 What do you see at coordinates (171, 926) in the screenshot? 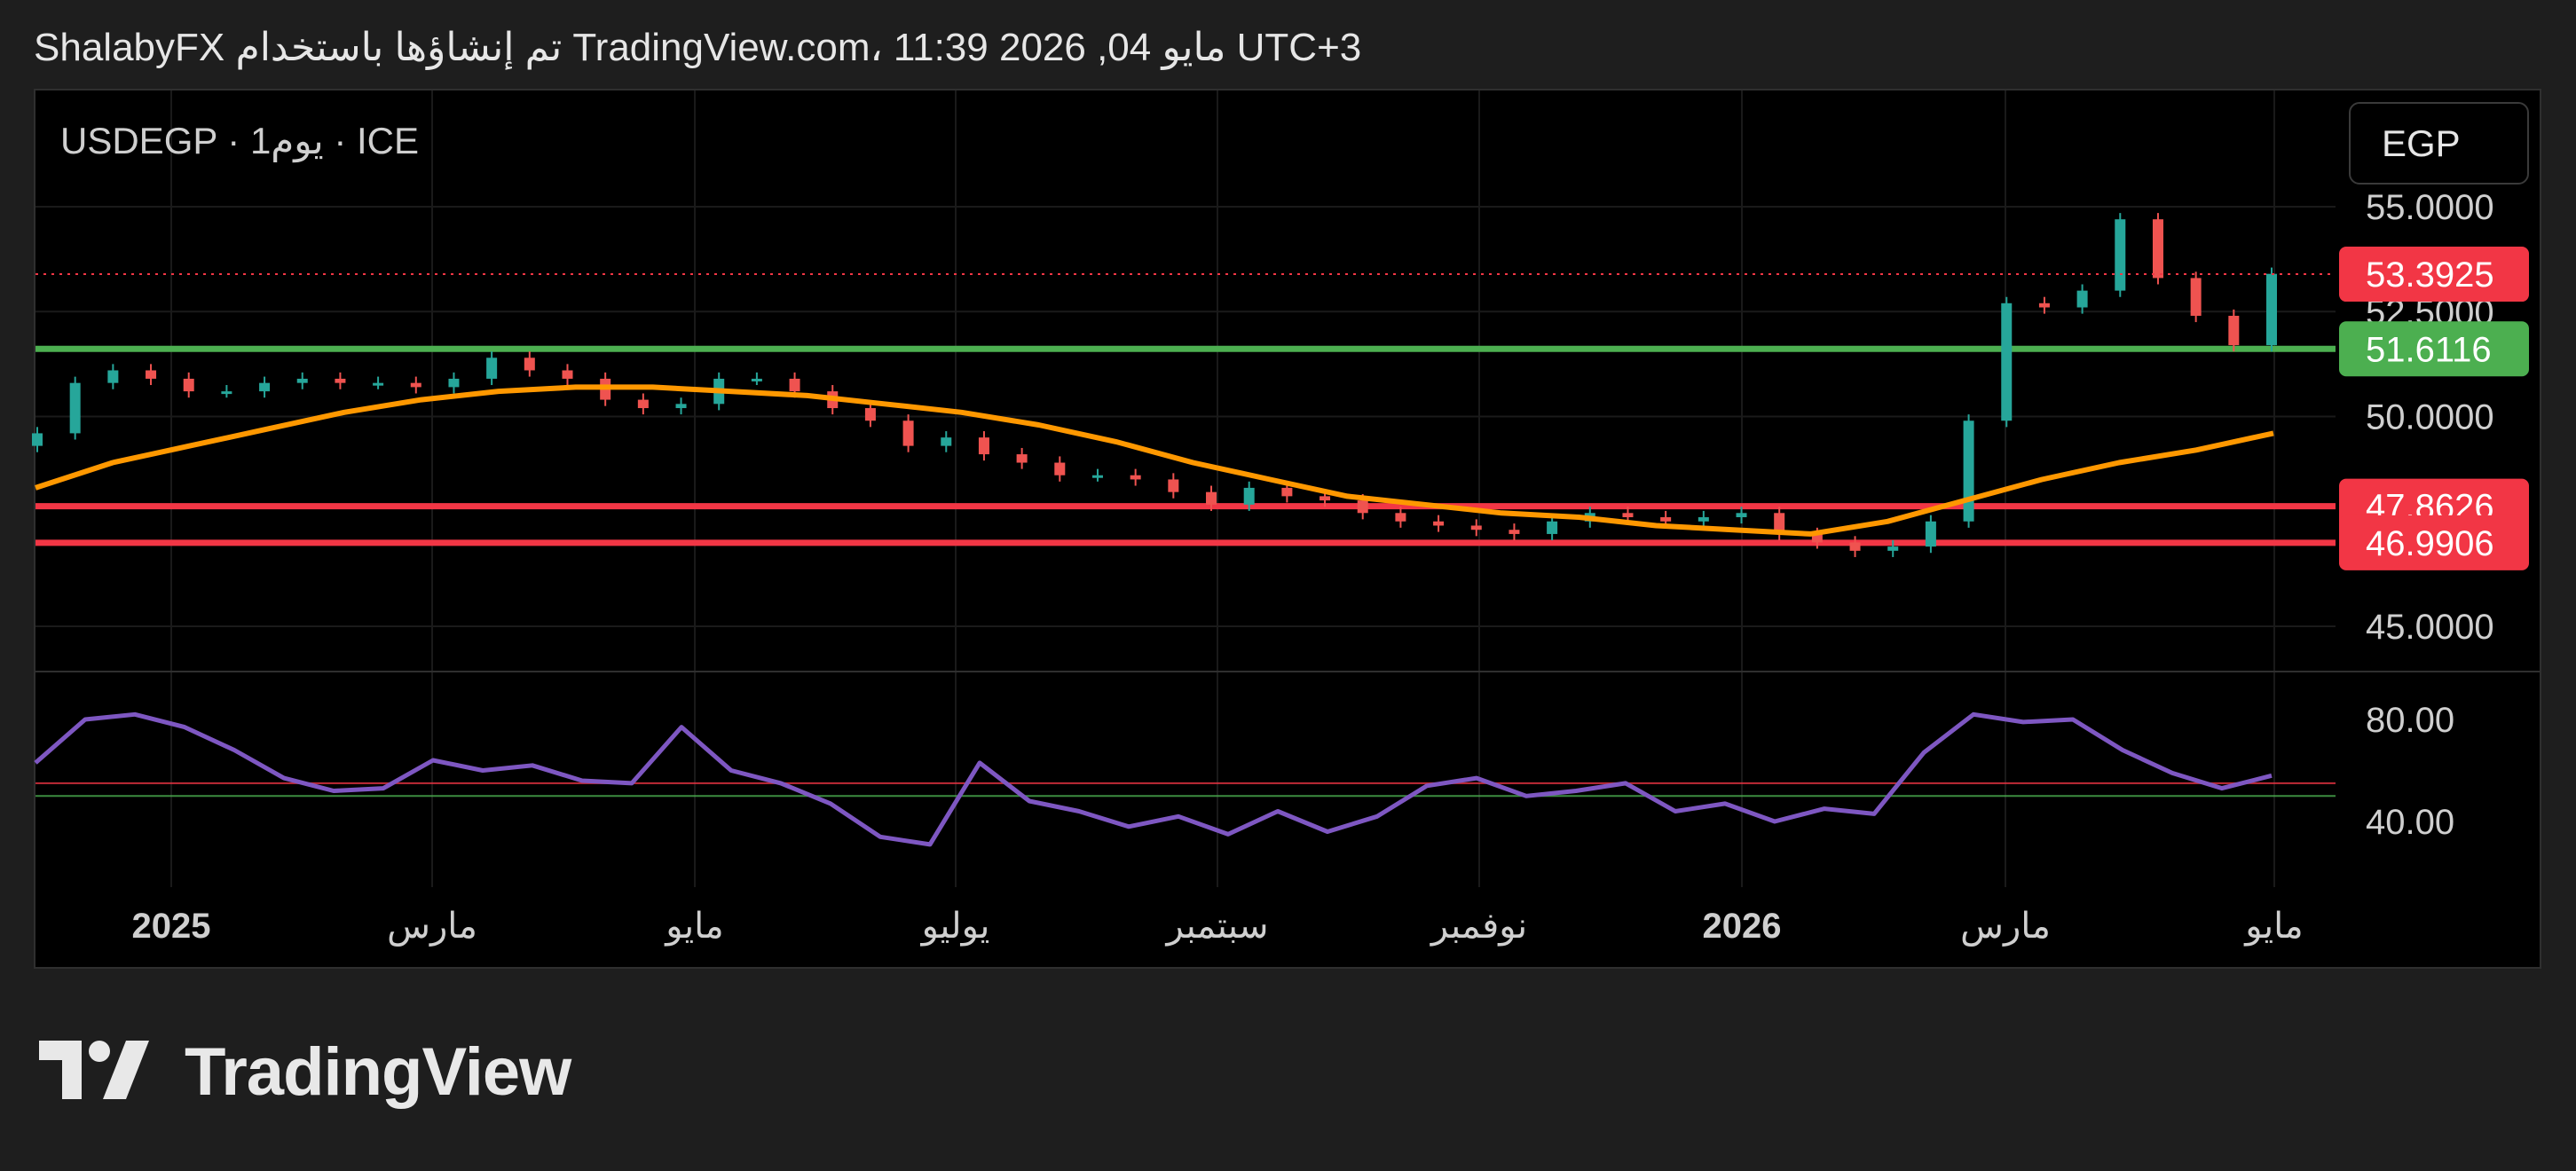
I see `time-tick-label: 2025` at bounding box center [171, 926].